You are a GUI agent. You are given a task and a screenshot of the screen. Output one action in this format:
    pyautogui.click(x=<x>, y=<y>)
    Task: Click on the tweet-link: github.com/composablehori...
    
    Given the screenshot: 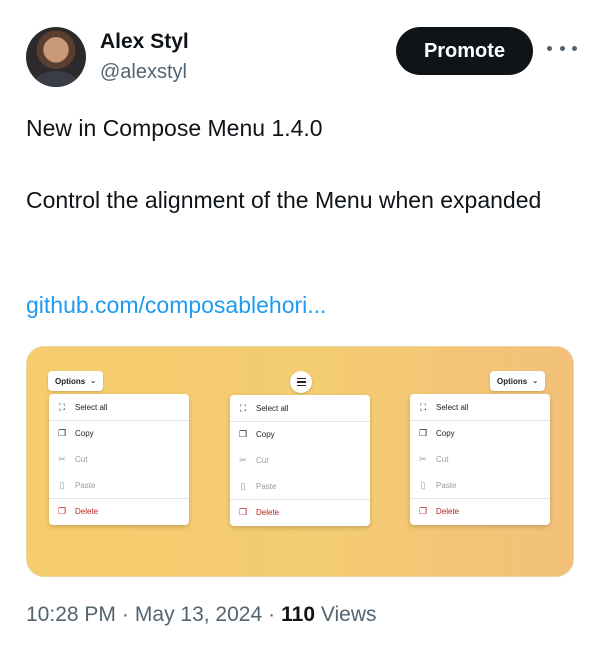 What is the action you would take?
    pyautogui.click(x=176, y=305)
    